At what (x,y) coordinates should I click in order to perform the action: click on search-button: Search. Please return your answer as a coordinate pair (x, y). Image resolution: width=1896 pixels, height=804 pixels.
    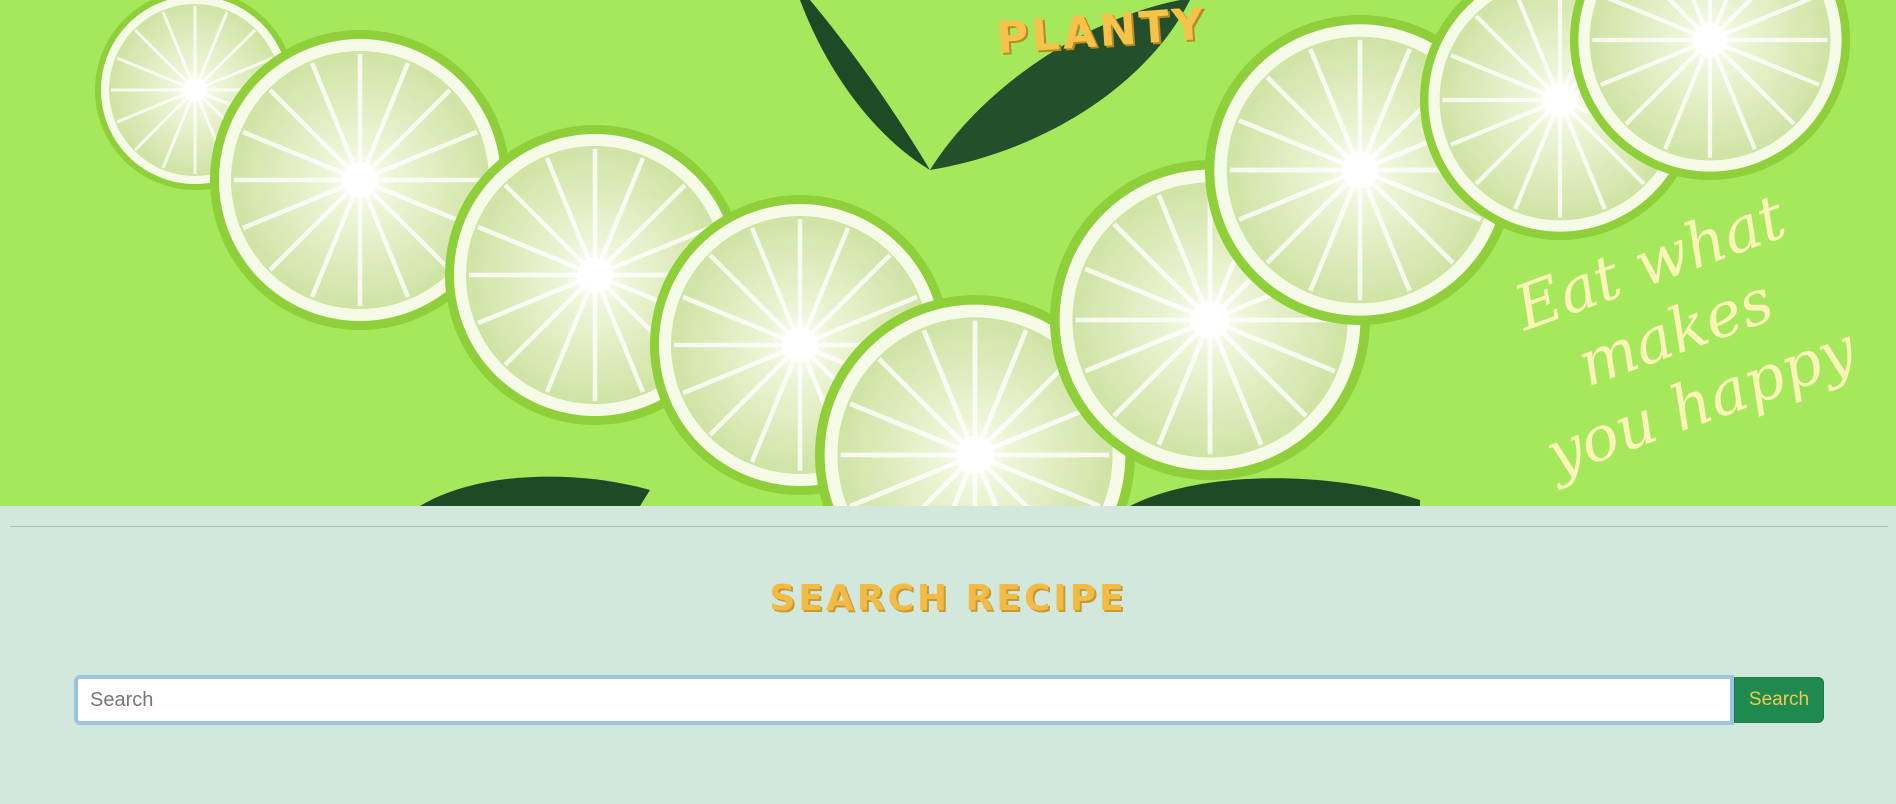
    Looking at the image, I should click on (1779, 700).